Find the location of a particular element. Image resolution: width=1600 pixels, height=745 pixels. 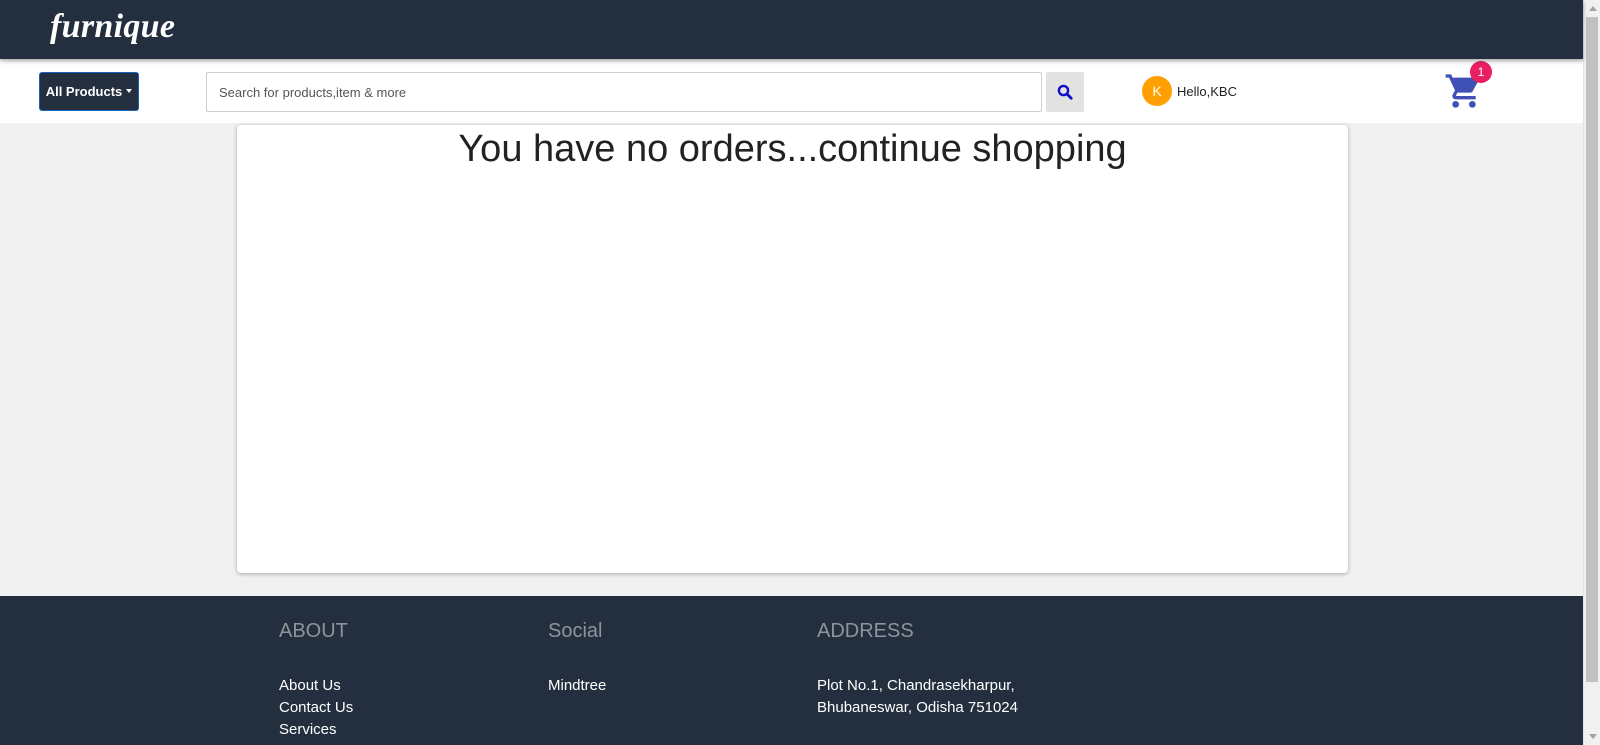

empty-orders-message: You have no orders...continue shopping is located at coordinates (792, 149).